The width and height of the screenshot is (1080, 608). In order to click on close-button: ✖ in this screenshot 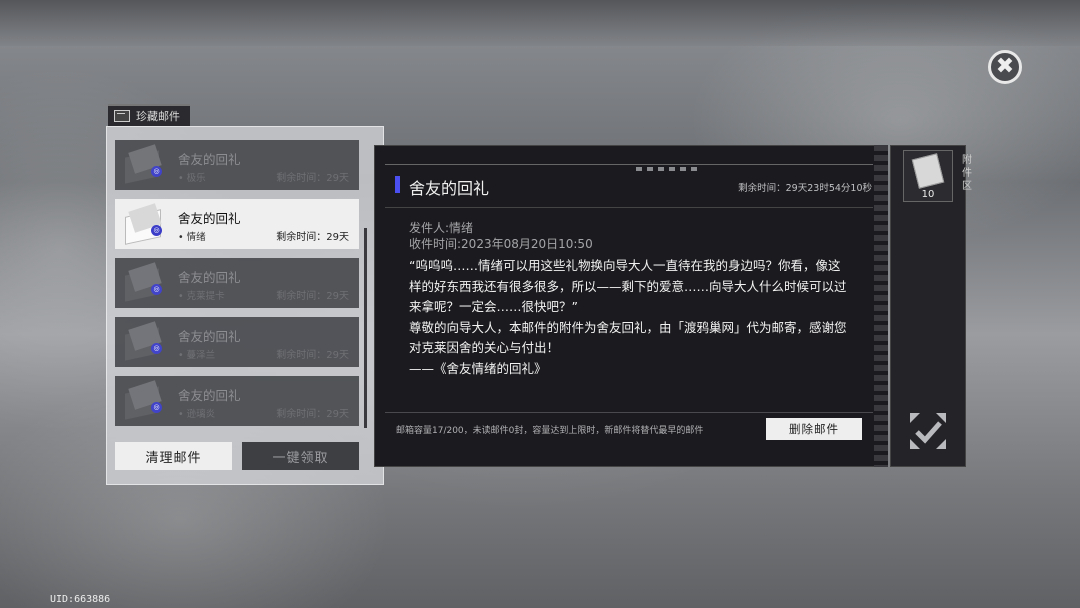, I will do `click(1005, 67)`.